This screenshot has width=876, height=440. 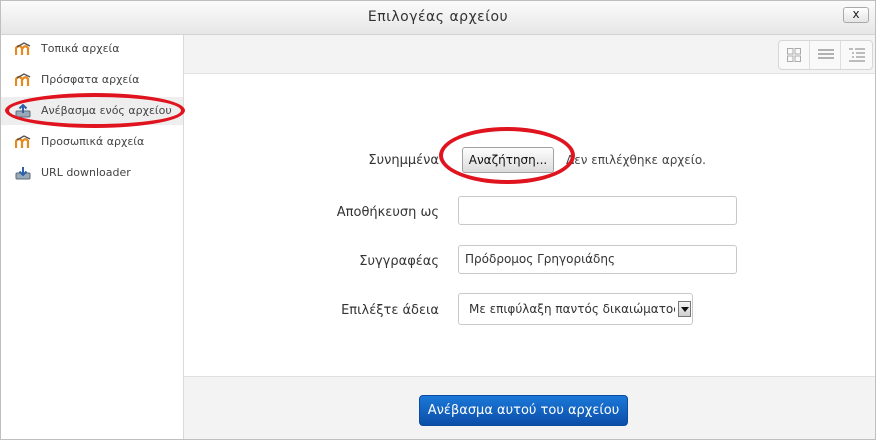 I want to click on attachment-label: Συνημμένα, so click(x=403, y=160).